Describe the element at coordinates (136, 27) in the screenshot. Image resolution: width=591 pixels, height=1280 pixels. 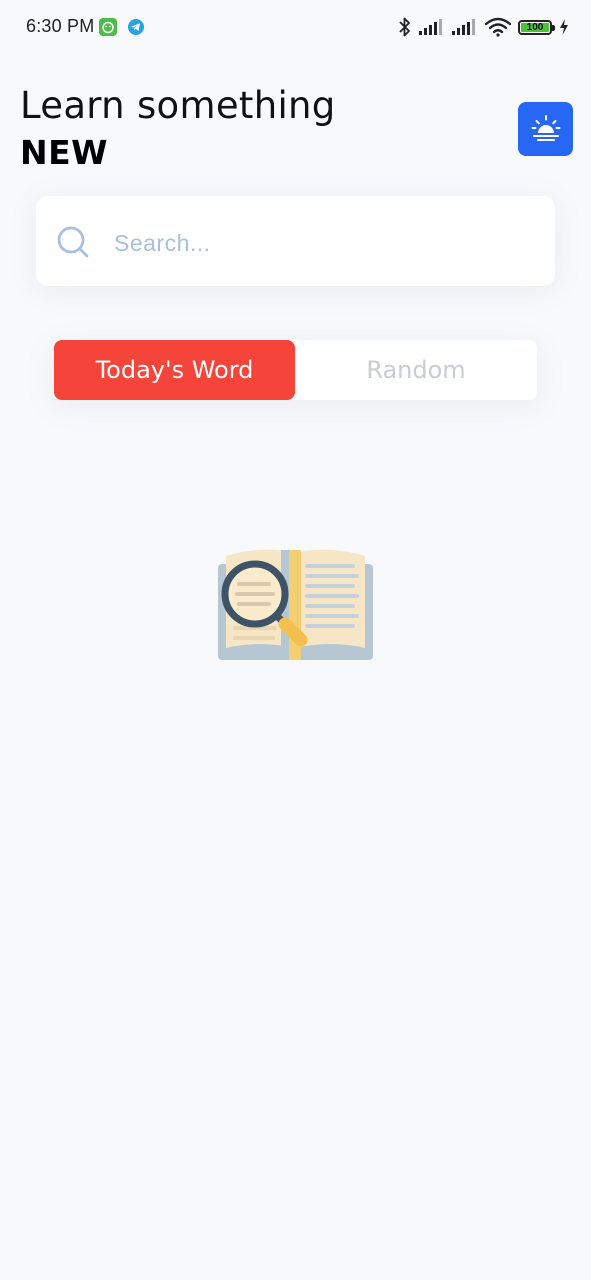
I see `telegram-icon` at that location.